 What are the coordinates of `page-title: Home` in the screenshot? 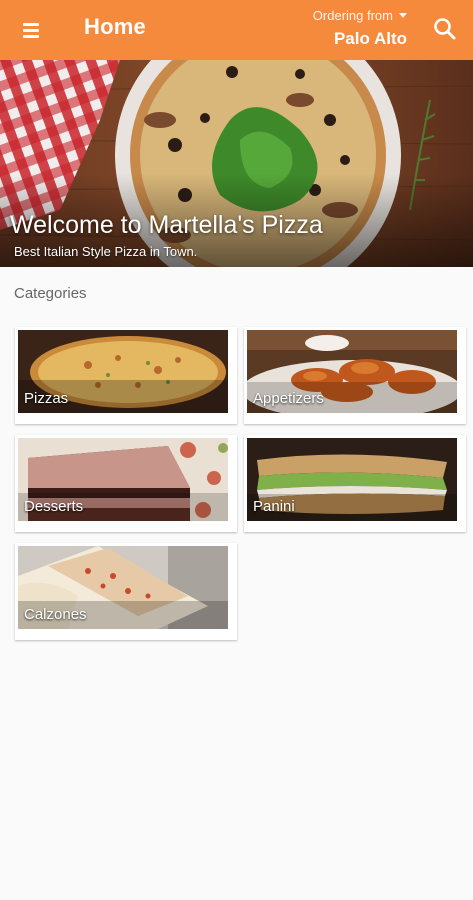 It's located at (115, 26).